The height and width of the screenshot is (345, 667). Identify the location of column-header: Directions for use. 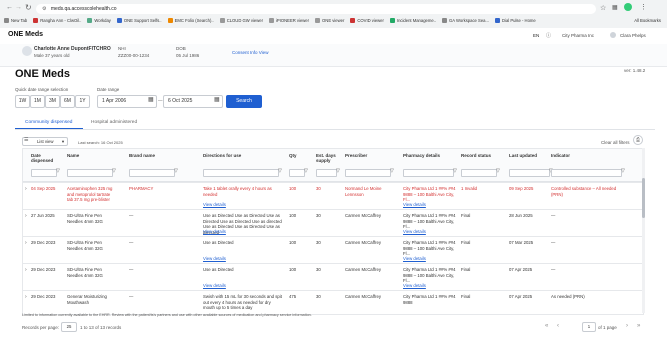
(243, 155).